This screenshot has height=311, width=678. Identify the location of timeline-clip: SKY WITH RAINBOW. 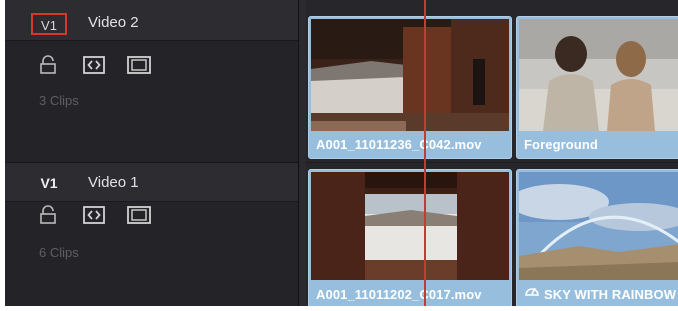
(597, 237).